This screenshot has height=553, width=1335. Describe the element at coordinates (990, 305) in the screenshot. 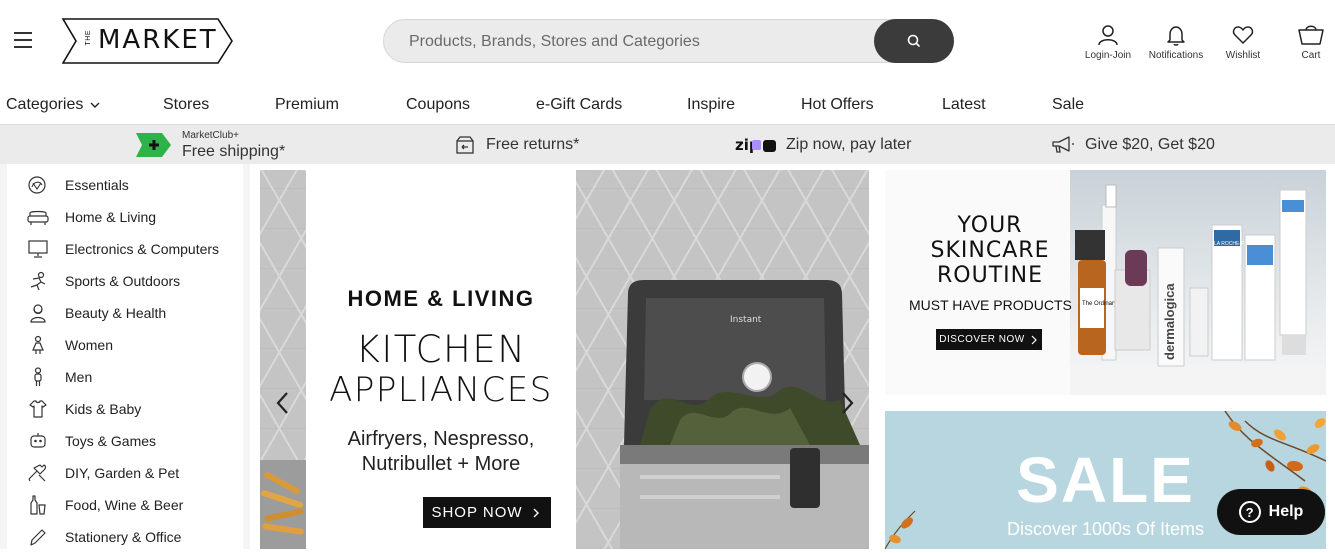

I see `skincare-subheading: MUST HAVE PRODUCTS` at that location.